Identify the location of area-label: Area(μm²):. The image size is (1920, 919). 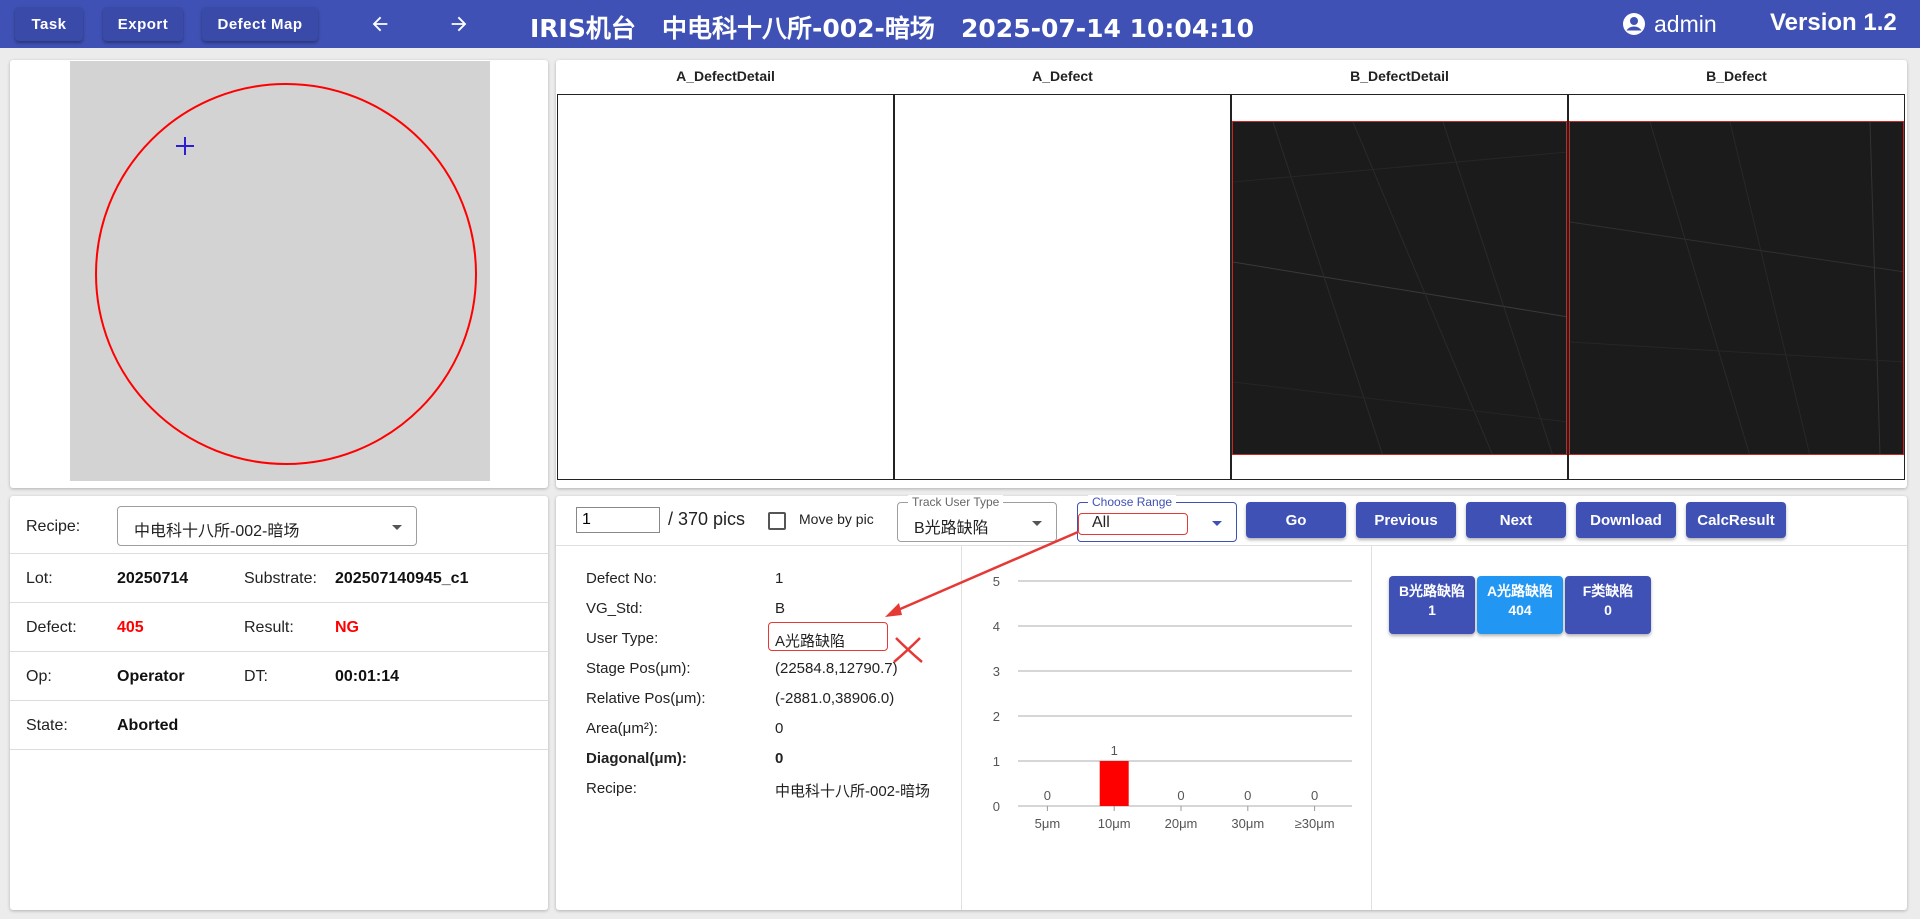
(622, 728).